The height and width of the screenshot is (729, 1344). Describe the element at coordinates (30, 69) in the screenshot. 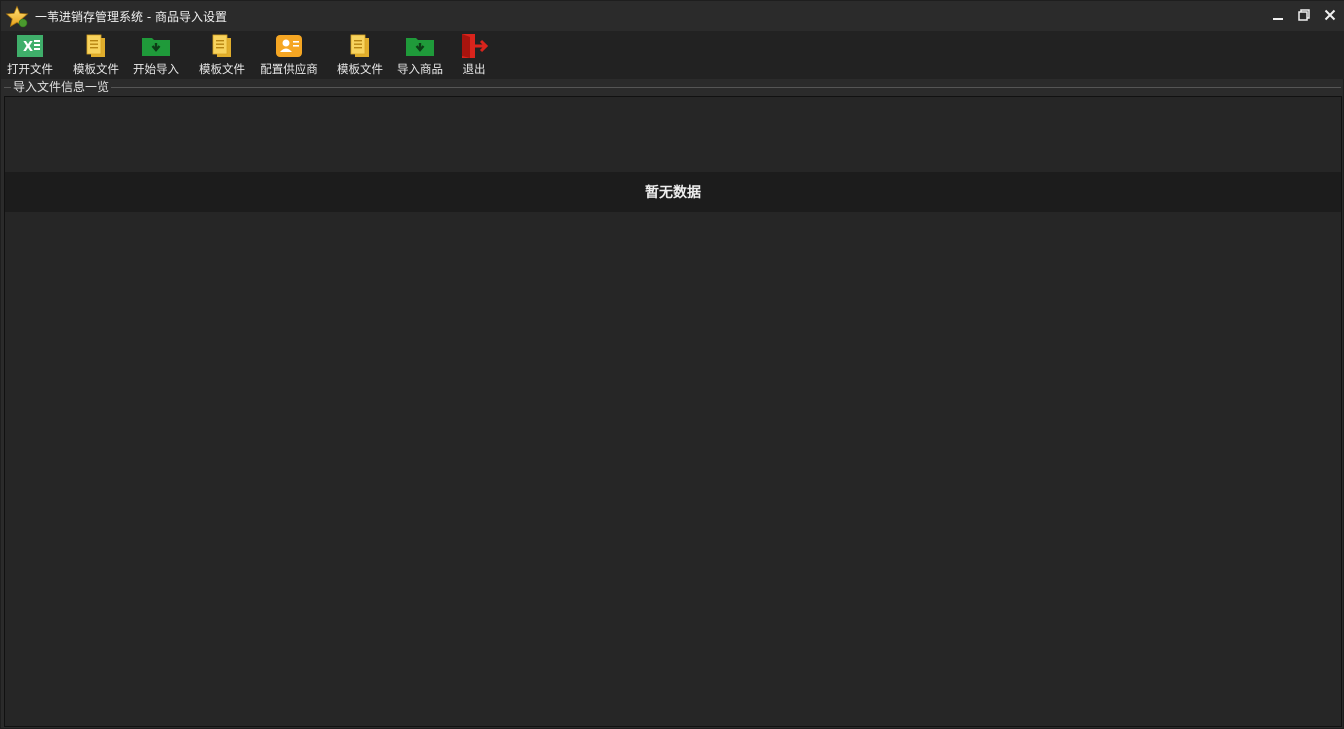

I see `open-file-label: 打开文件` at that location.